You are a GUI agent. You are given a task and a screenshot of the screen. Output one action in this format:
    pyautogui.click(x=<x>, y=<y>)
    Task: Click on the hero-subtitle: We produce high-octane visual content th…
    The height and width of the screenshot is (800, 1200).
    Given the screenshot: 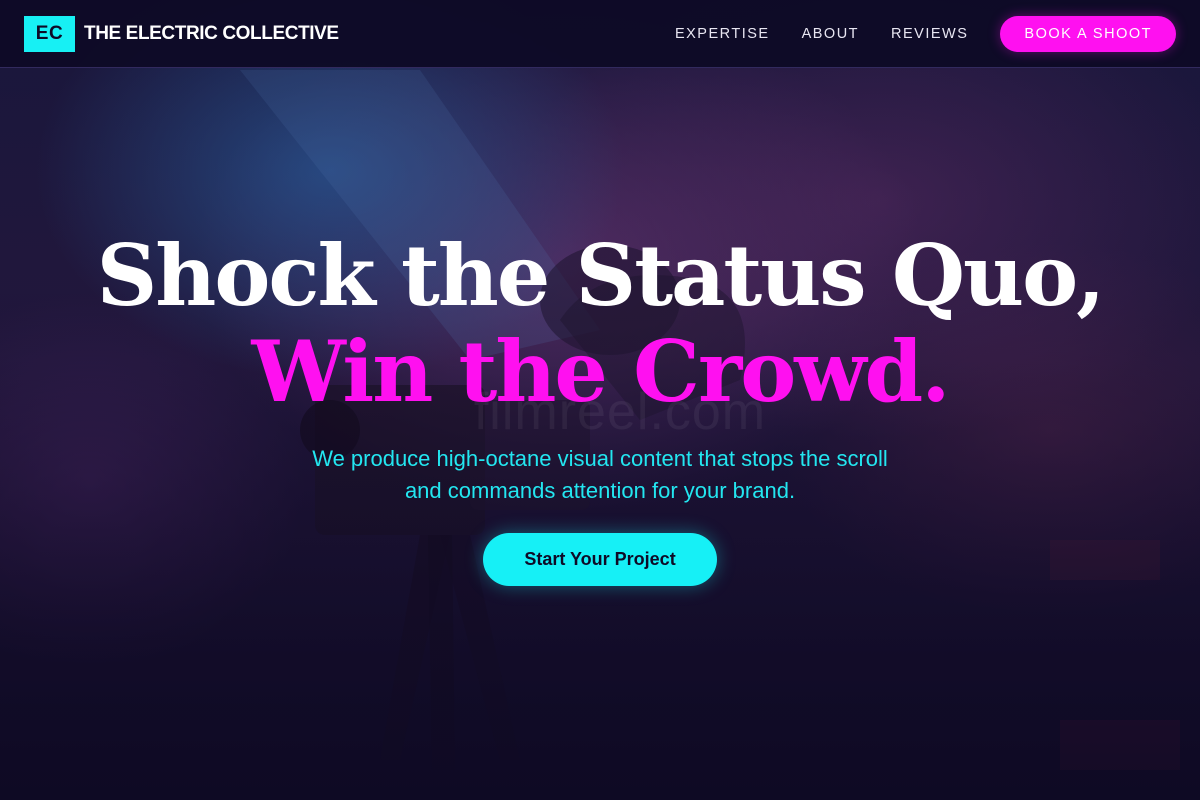 What is the action you would take?
    pyautogui.click(x=600, y=475)
    